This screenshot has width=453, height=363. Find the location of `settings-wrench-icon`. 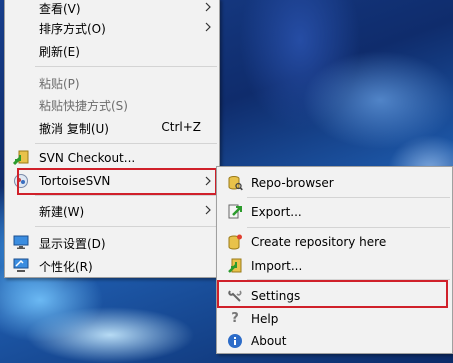

settings-wrench-icon is located at coordinates (235, 296).